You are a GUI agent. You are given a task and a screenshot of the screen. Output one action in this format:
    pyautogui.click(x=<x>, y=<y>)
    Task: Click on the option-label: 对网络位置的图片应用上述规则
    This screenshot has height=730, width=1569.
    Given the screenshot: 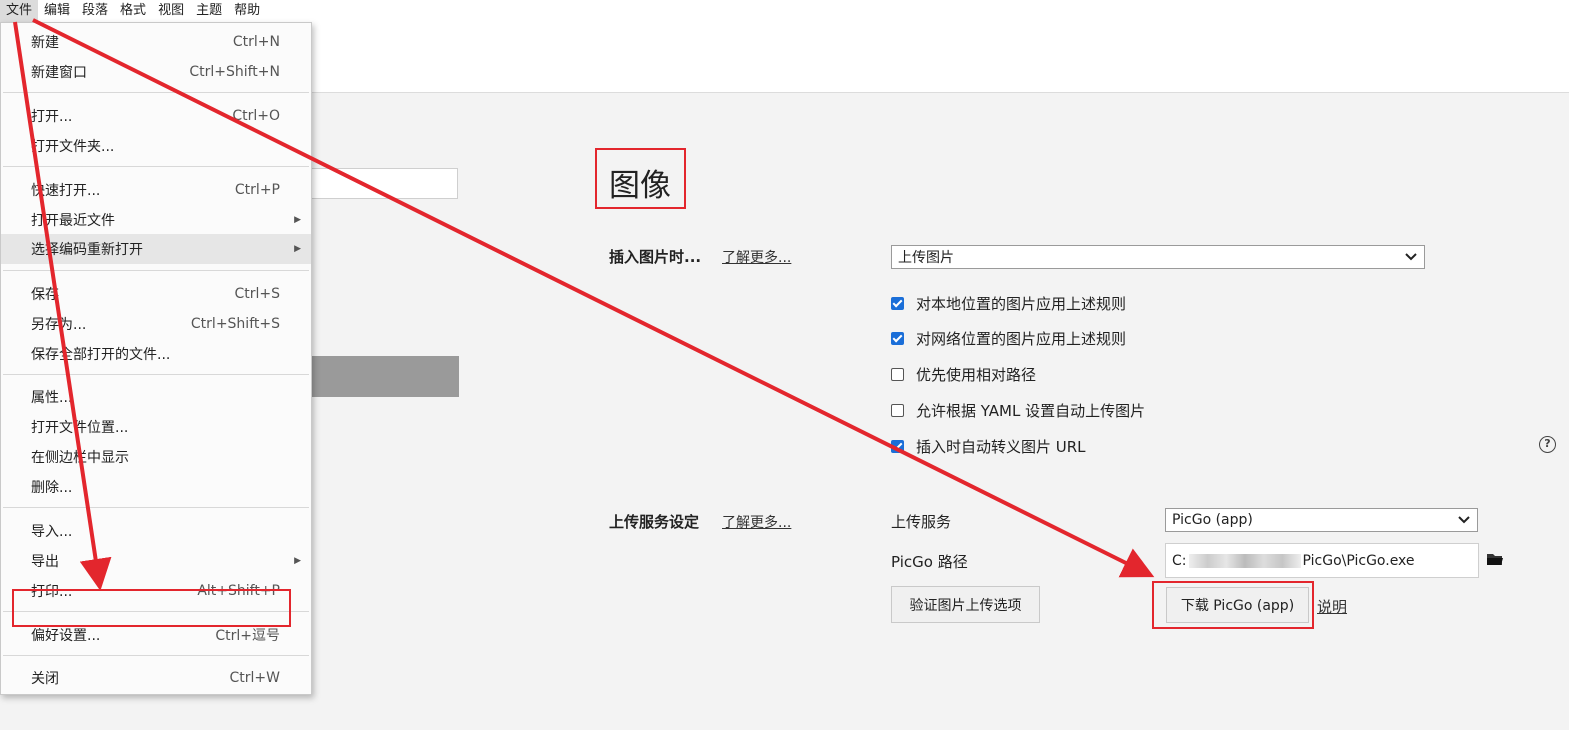 What is the action you would take?
    pyautogui.click(x=1021, y=339)
    